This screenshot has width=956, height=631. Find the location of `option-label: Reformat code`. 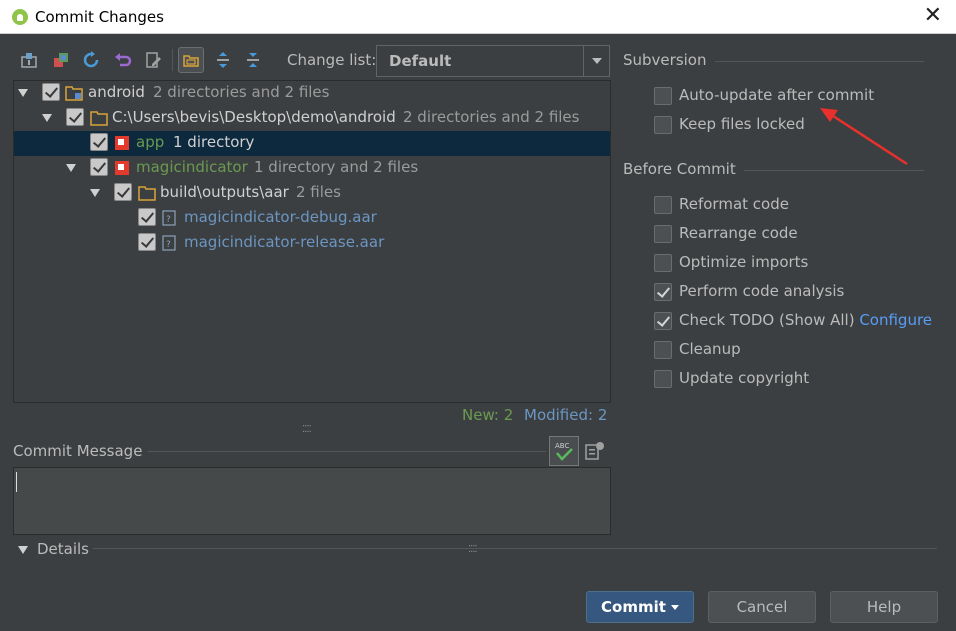

option-label: Reformat code is located at coordinates (734, 204).